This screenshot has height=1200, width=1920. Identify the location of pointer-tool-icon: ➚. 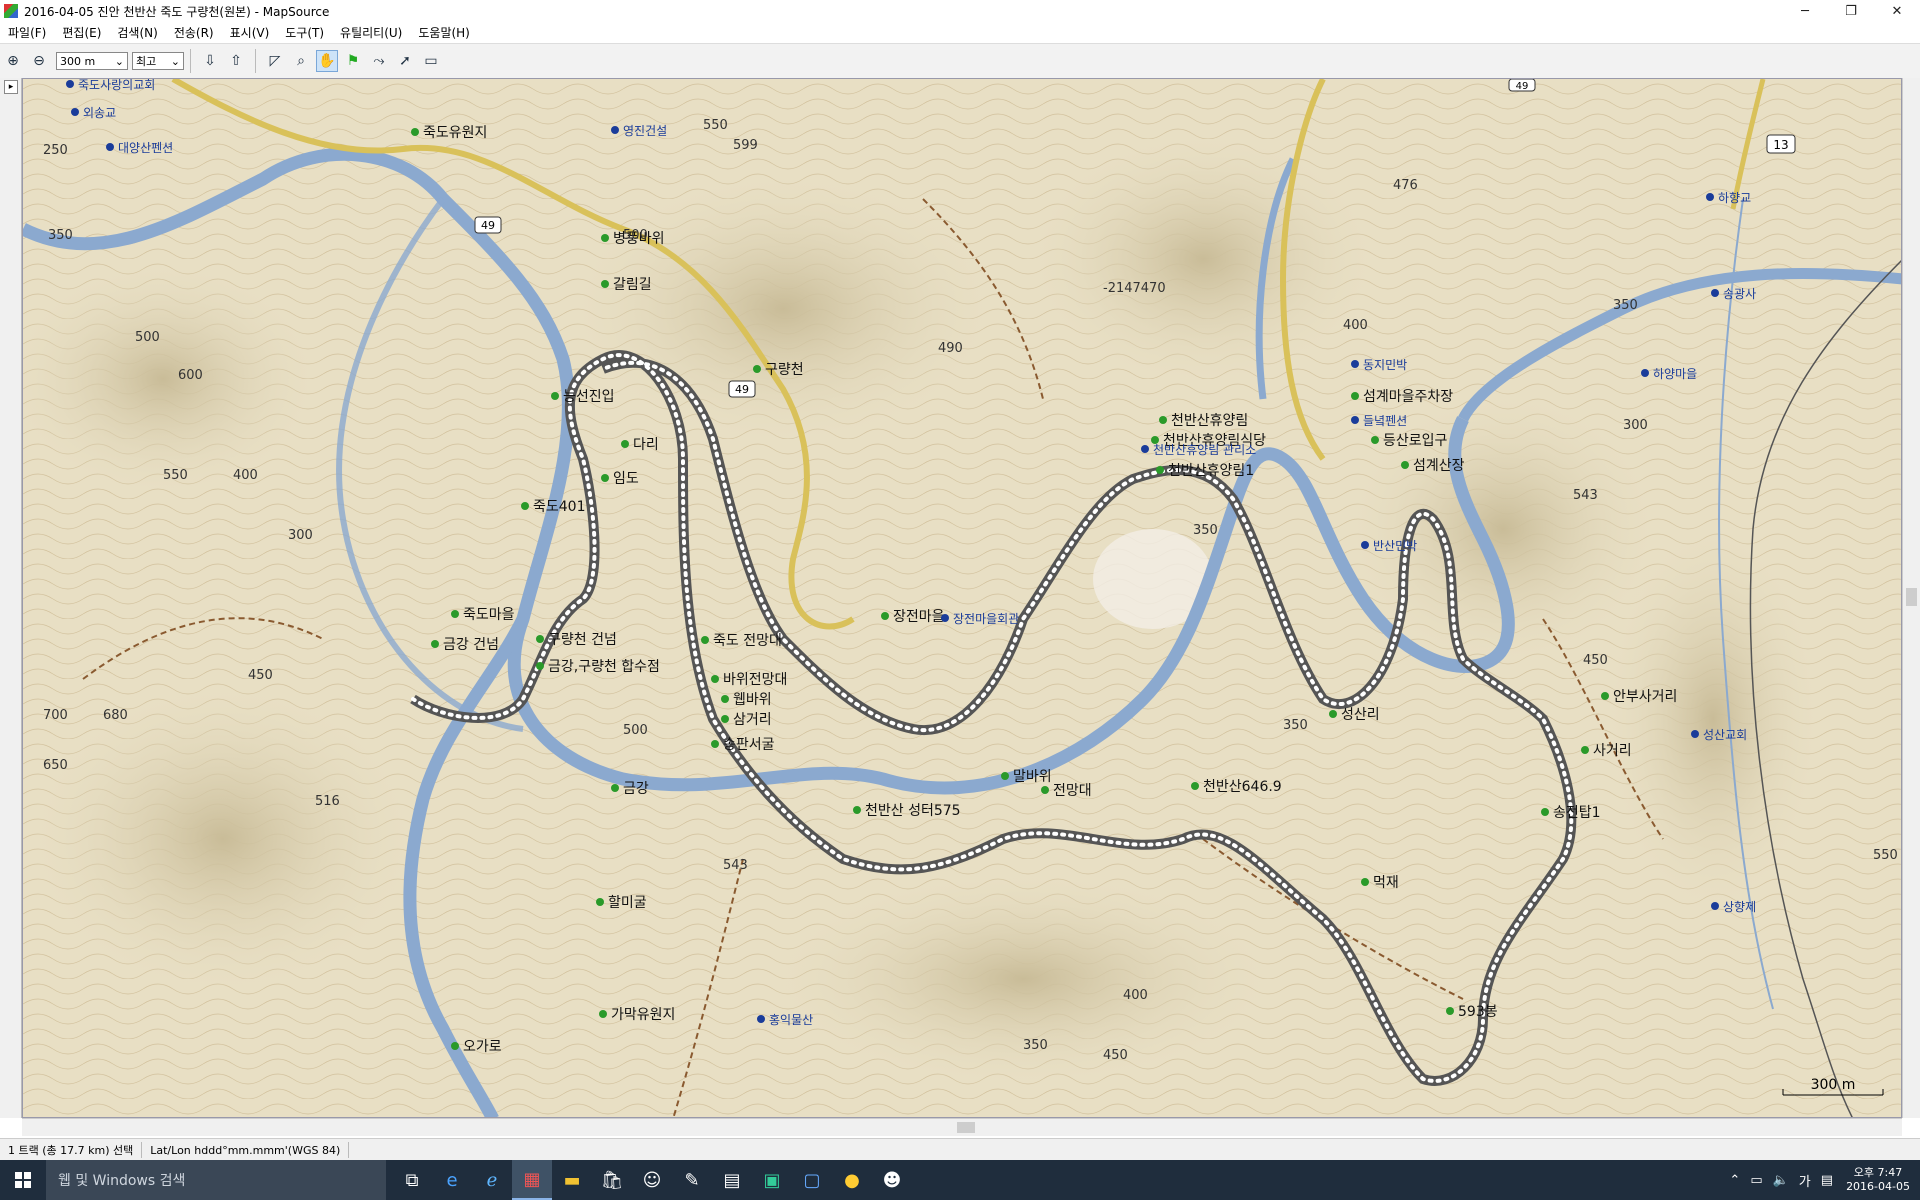
(405, 61).